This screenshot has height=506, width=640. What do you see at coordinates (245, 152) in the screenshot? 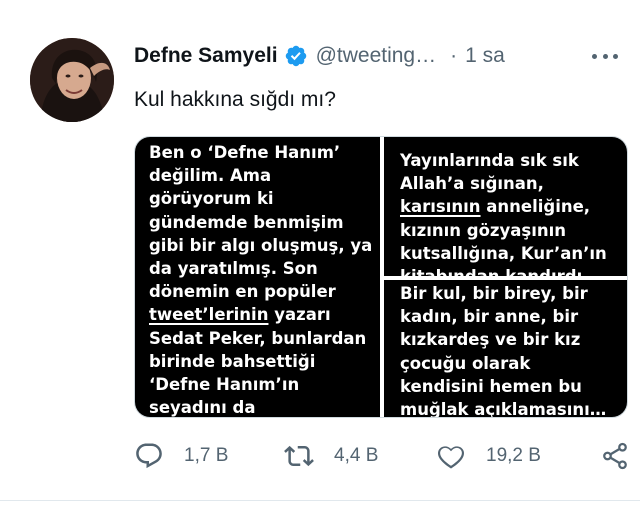
I see `media-text-line: Ben o ‘Defne Hanım’` at bounding box center [245, 152].